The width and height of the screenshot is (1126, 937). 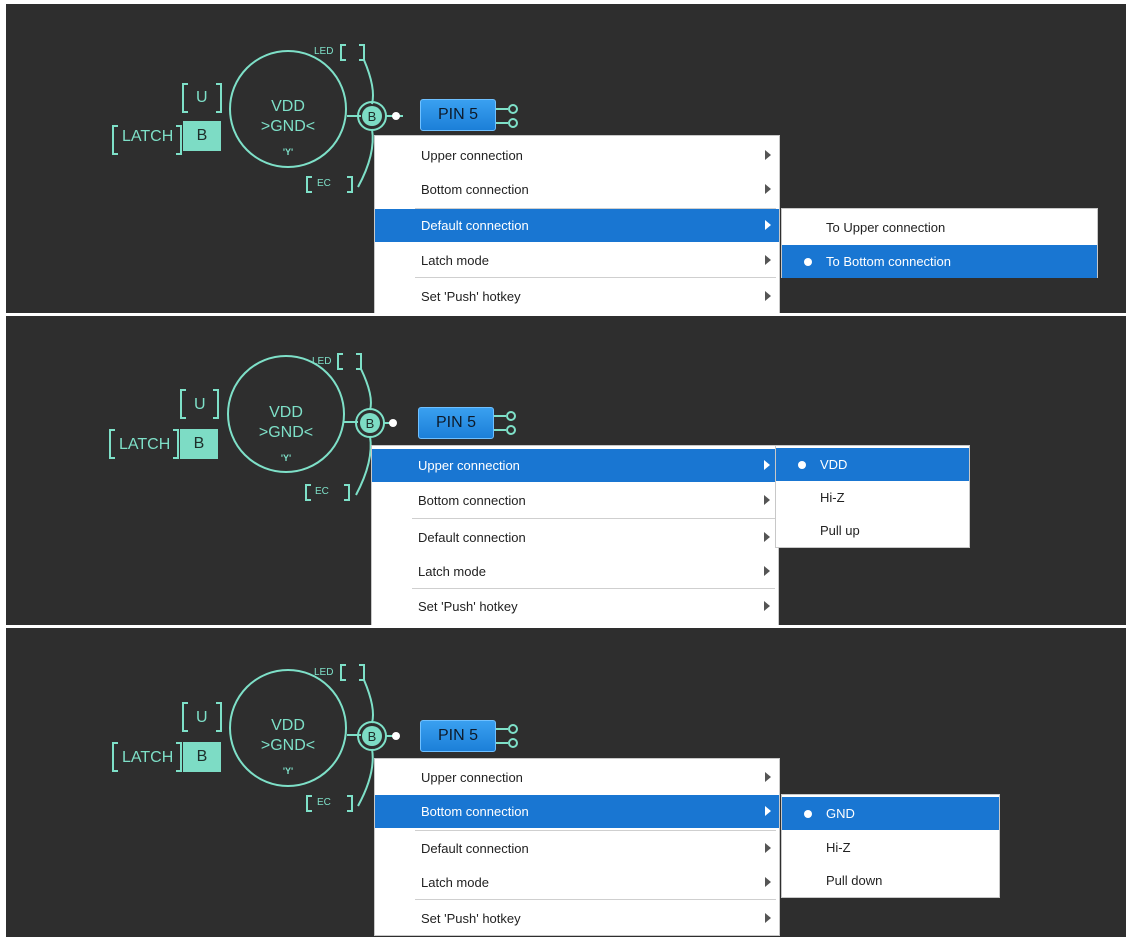 I want to click on submenu-item-label: GND, so click(x=840, y=813).